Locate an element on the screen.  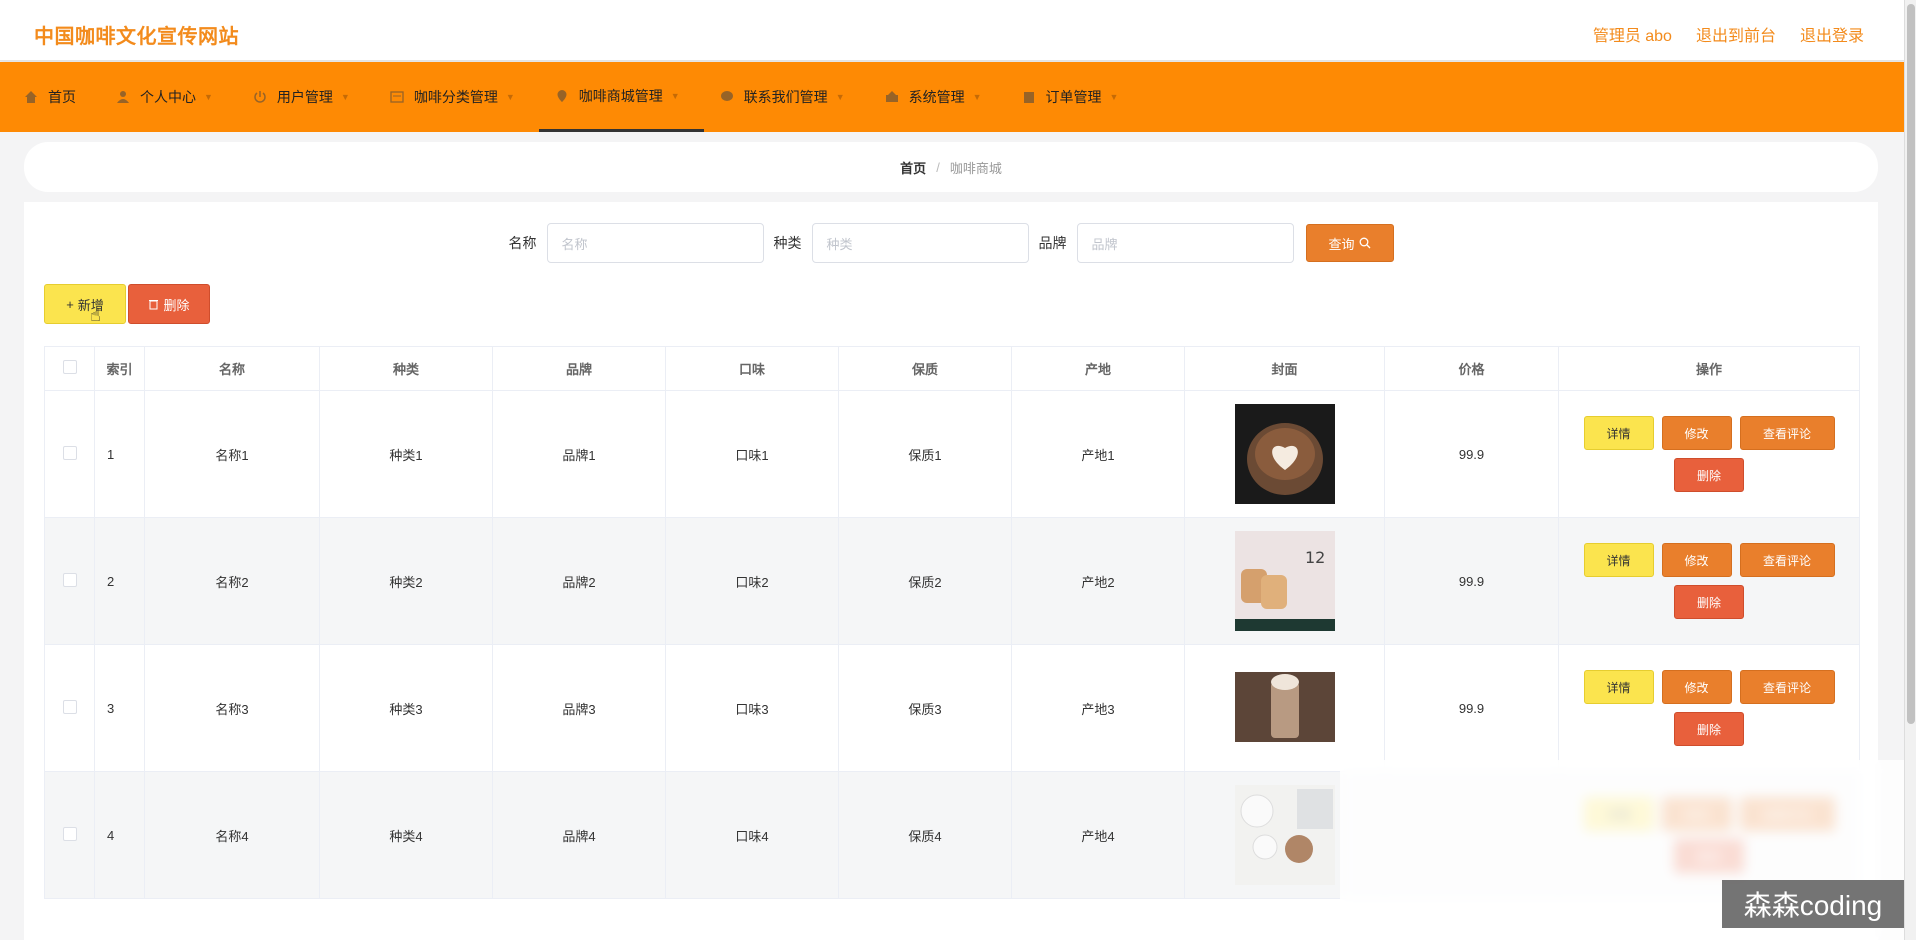
taste-cell: 口味4 is located at coordinates (752, 835).